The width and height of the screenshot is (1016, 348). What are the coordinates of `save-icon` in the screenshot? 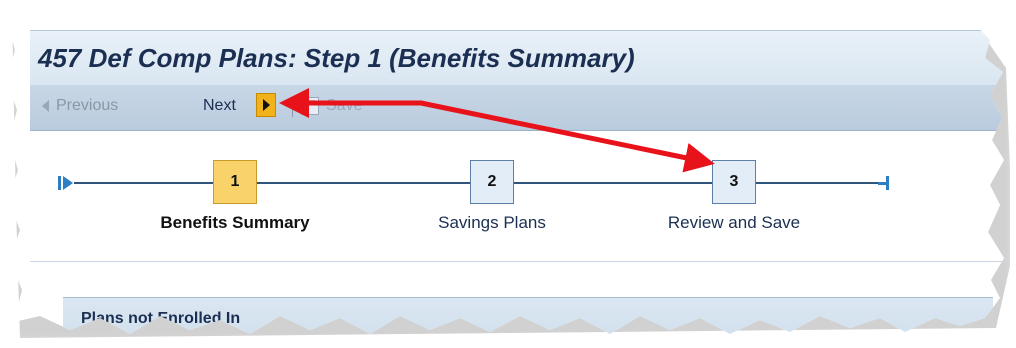 It's located at (310, 106).